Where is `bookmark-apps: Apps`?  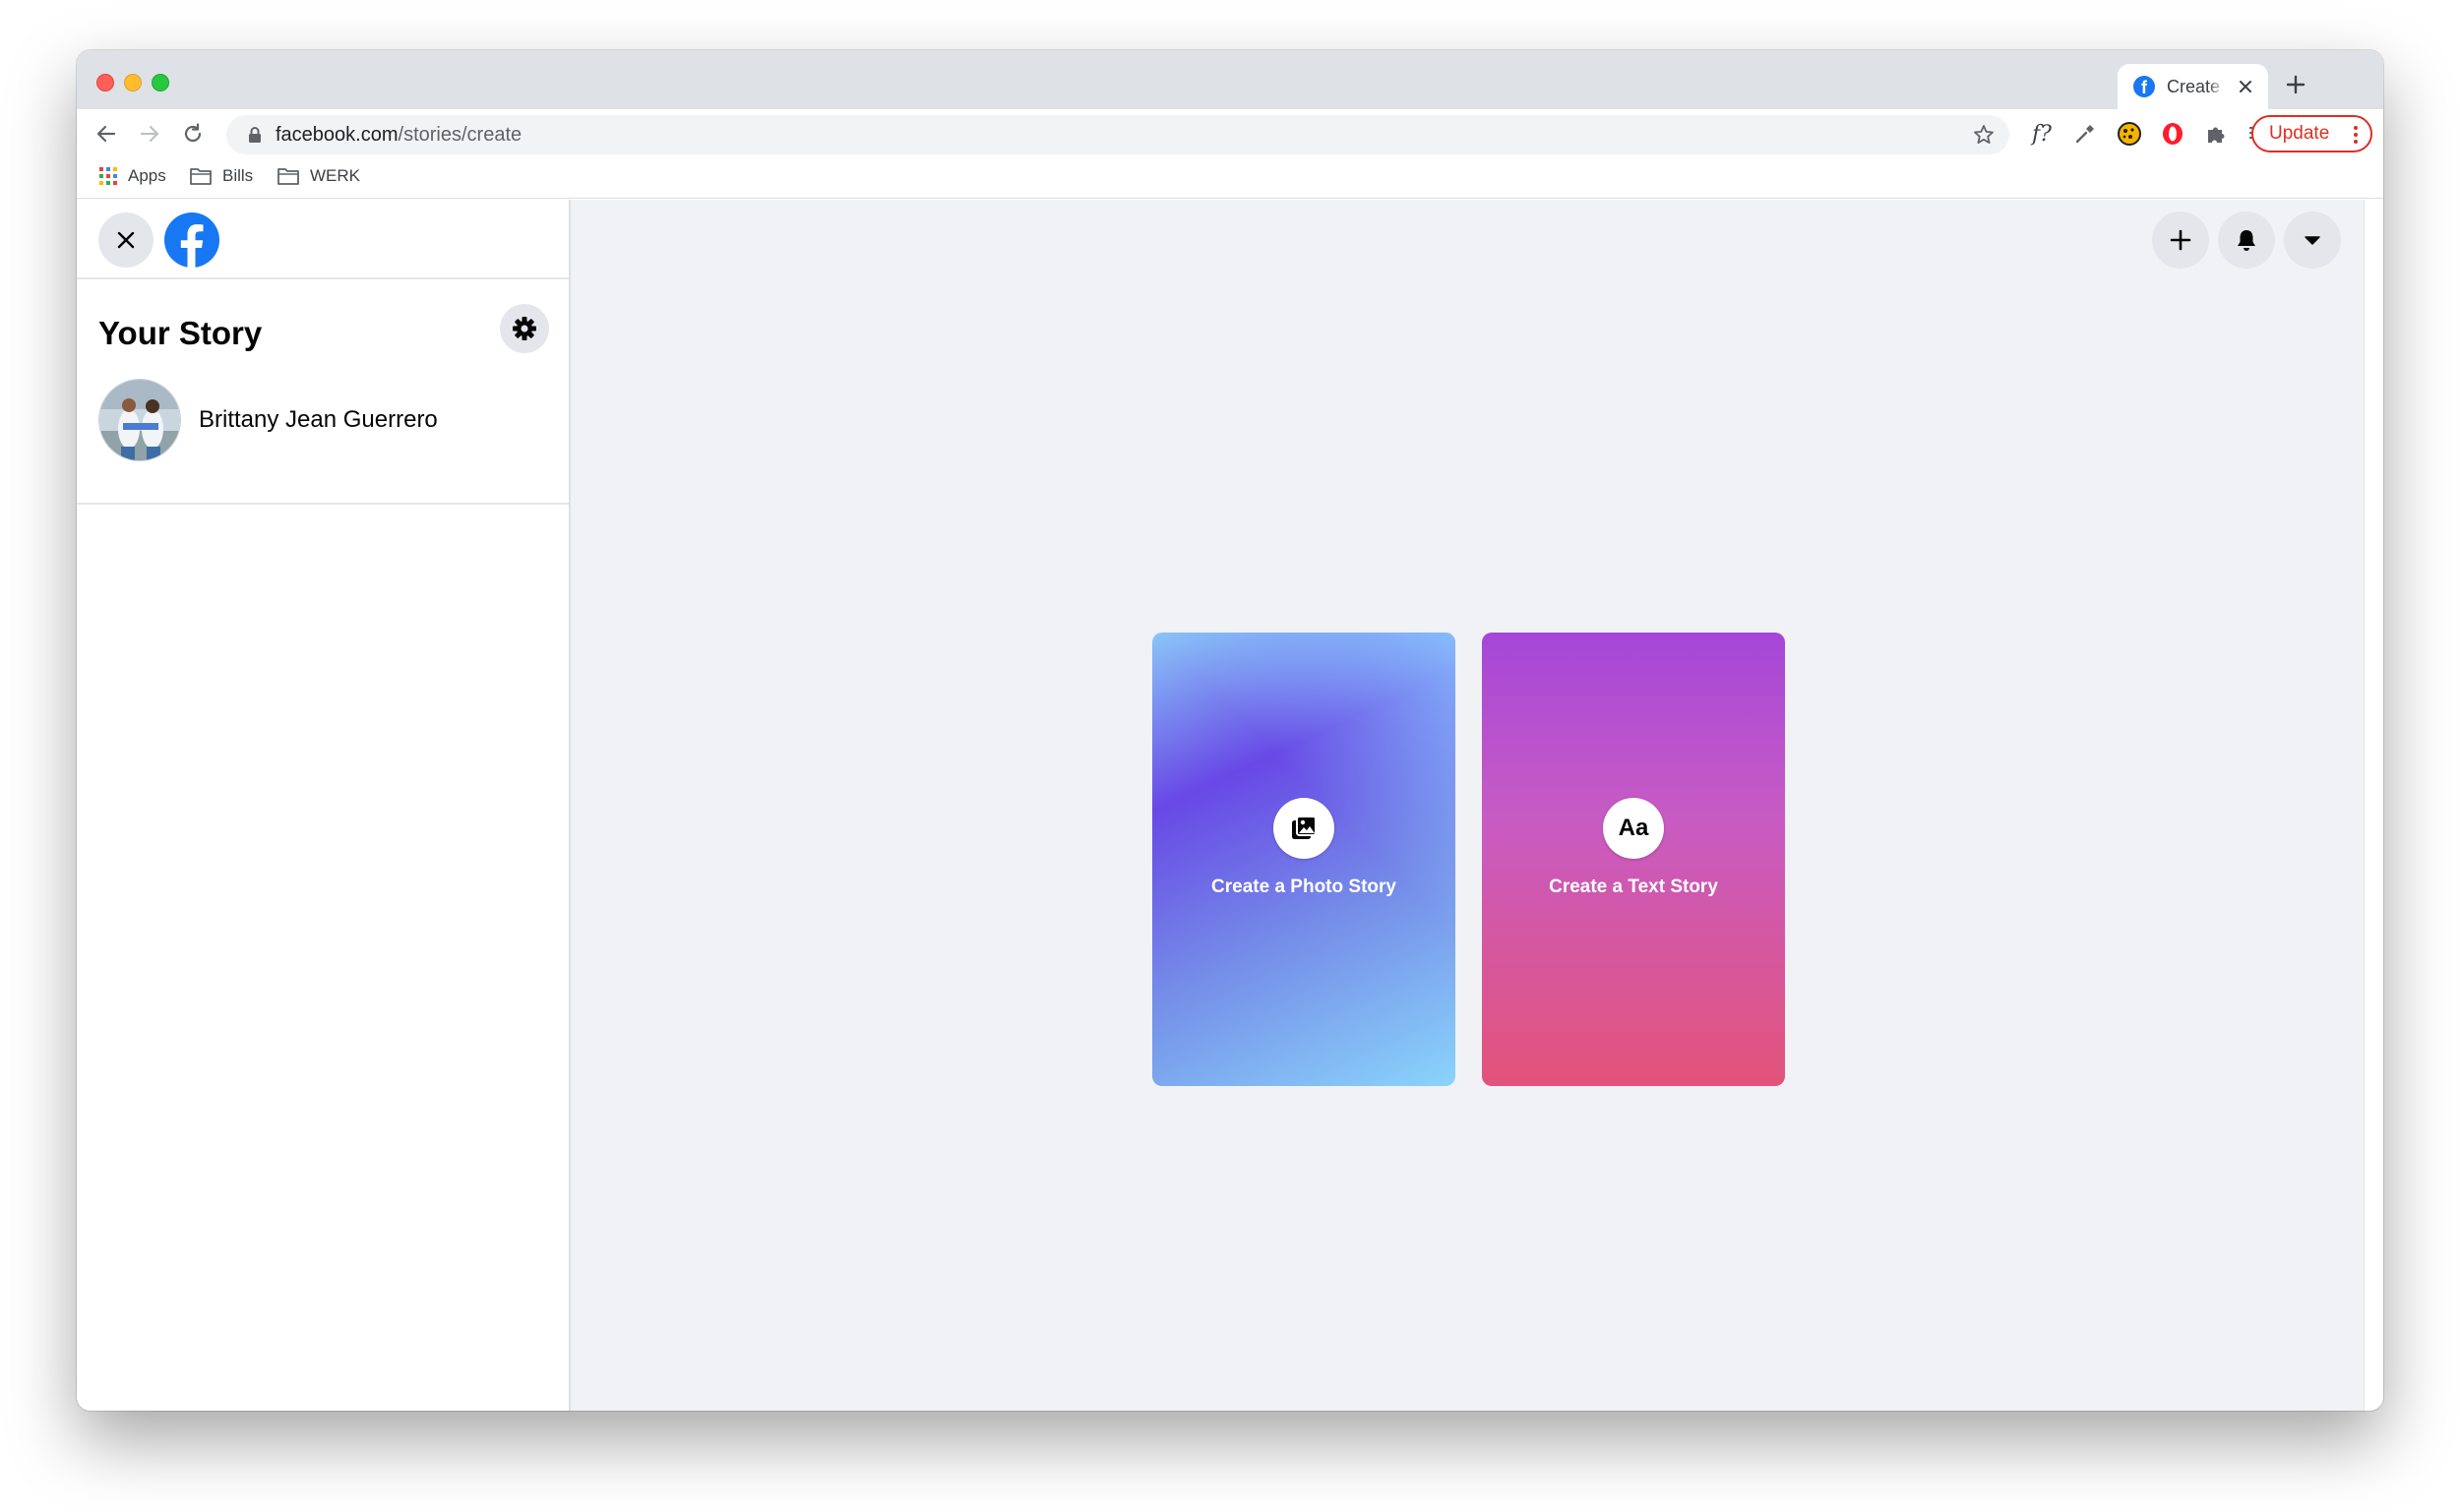
bookmark-apps: Apps is located at coordinates (132, 176).